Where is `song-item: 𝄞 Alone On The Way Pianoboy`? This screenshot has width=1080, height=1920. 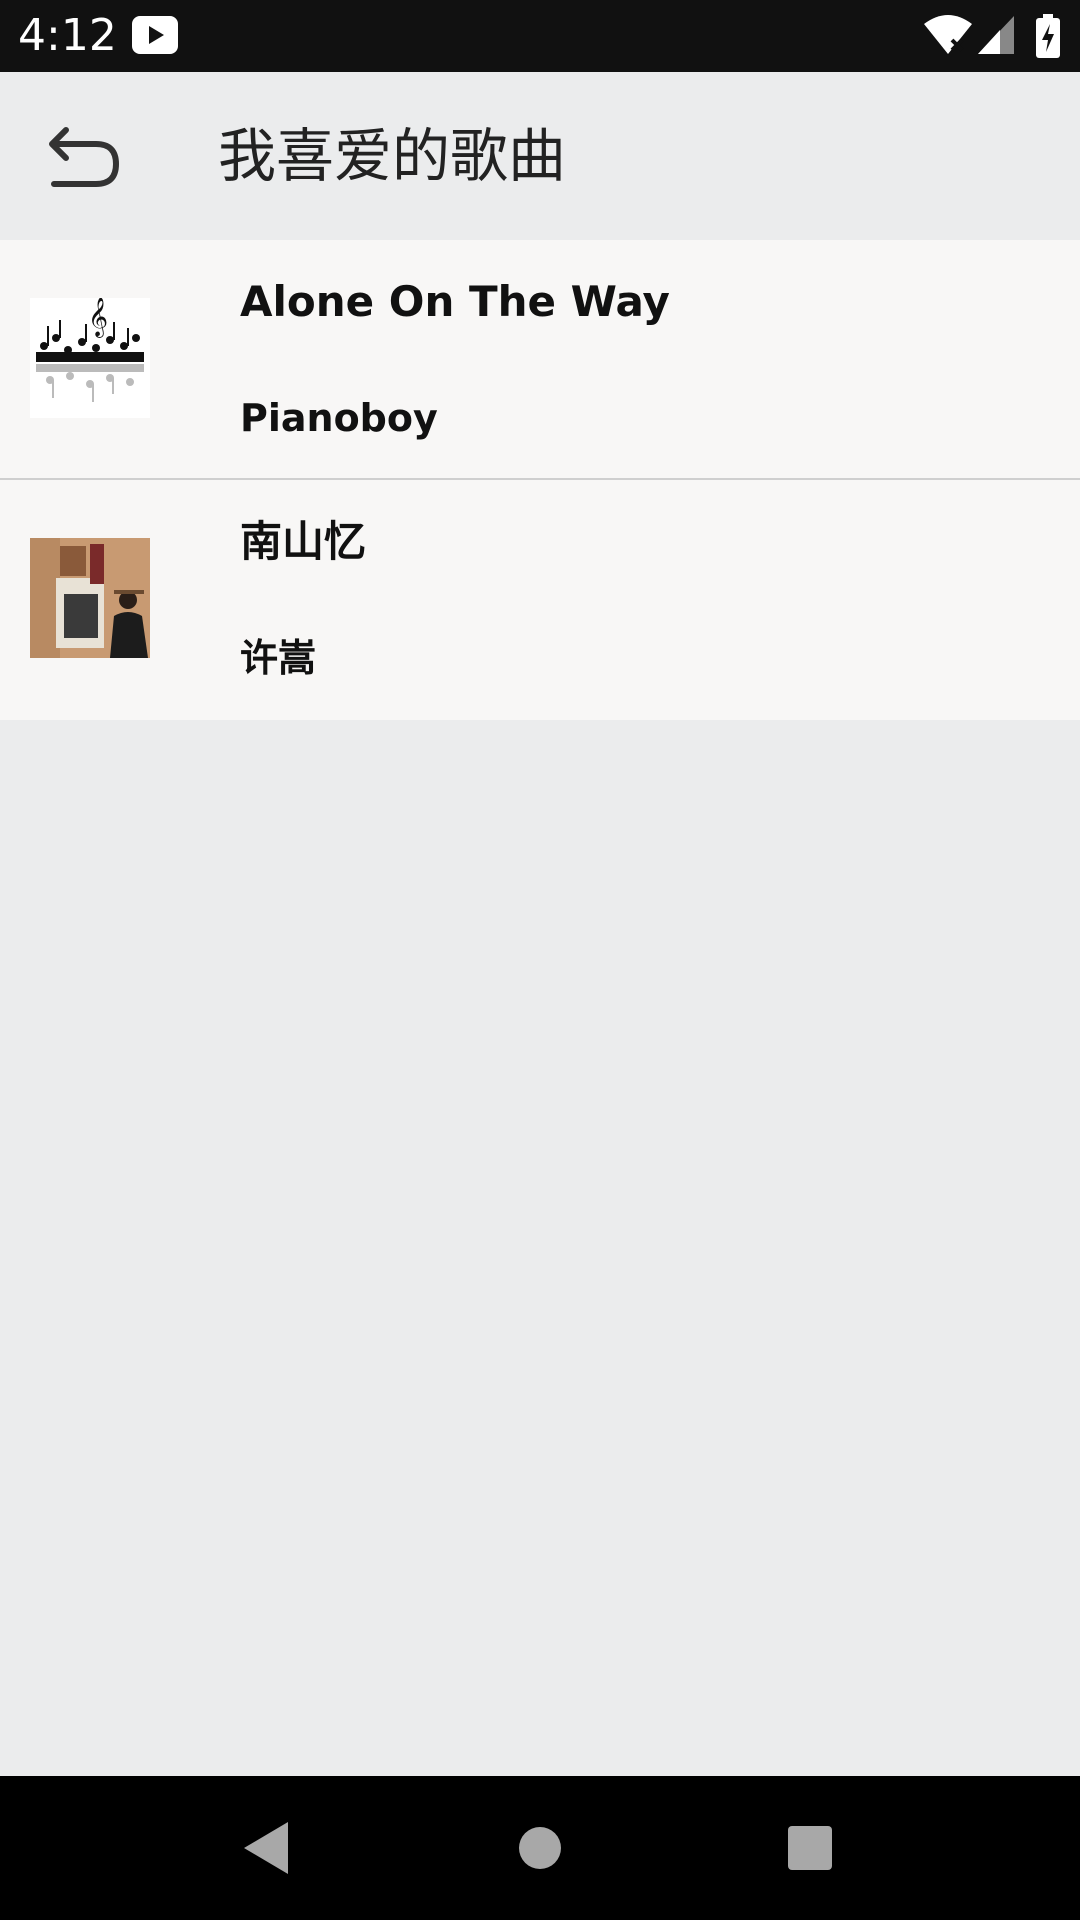 song-item: 𝄞 Alone On The Way Pianoboy is located at coordinates (540, 360).